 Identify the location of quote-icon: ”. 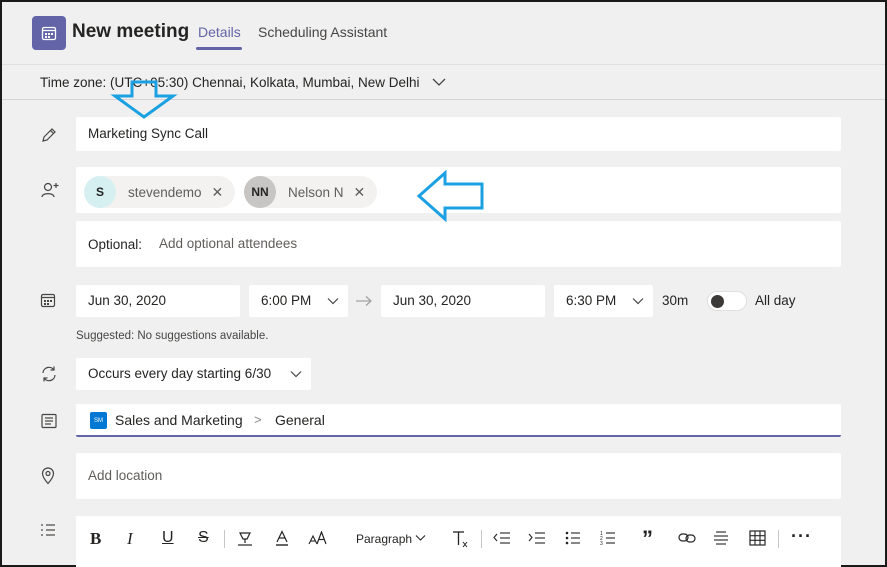
(647, 539).